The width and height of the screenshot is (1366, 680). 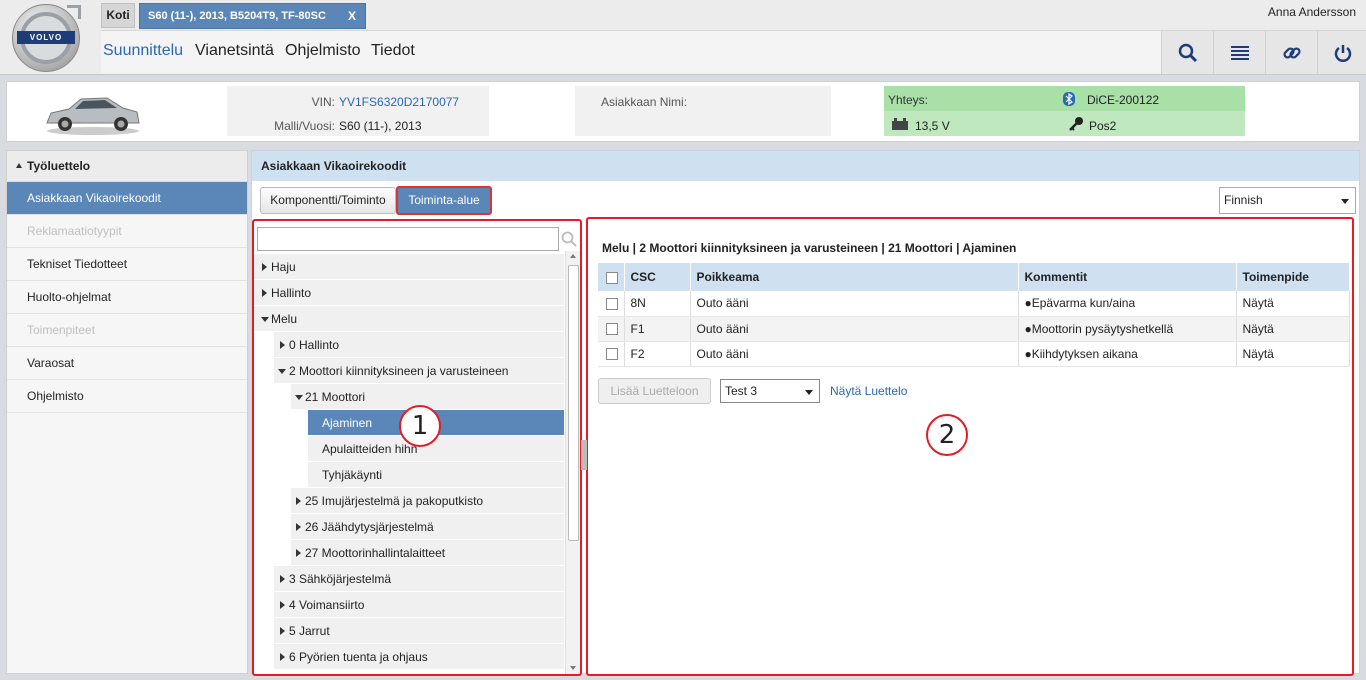 I want to click on scroll-thumb, so click(x=573, y=403).